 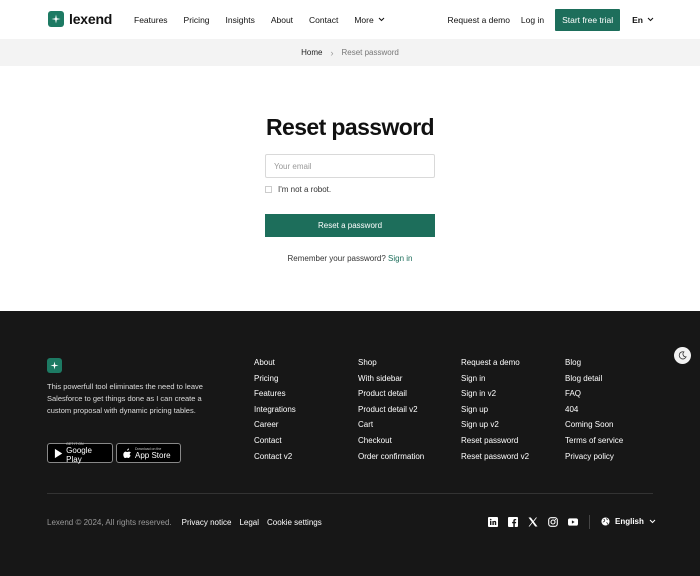 I want to click on footer-link: Sign up v2, so click(x=495, y=424).